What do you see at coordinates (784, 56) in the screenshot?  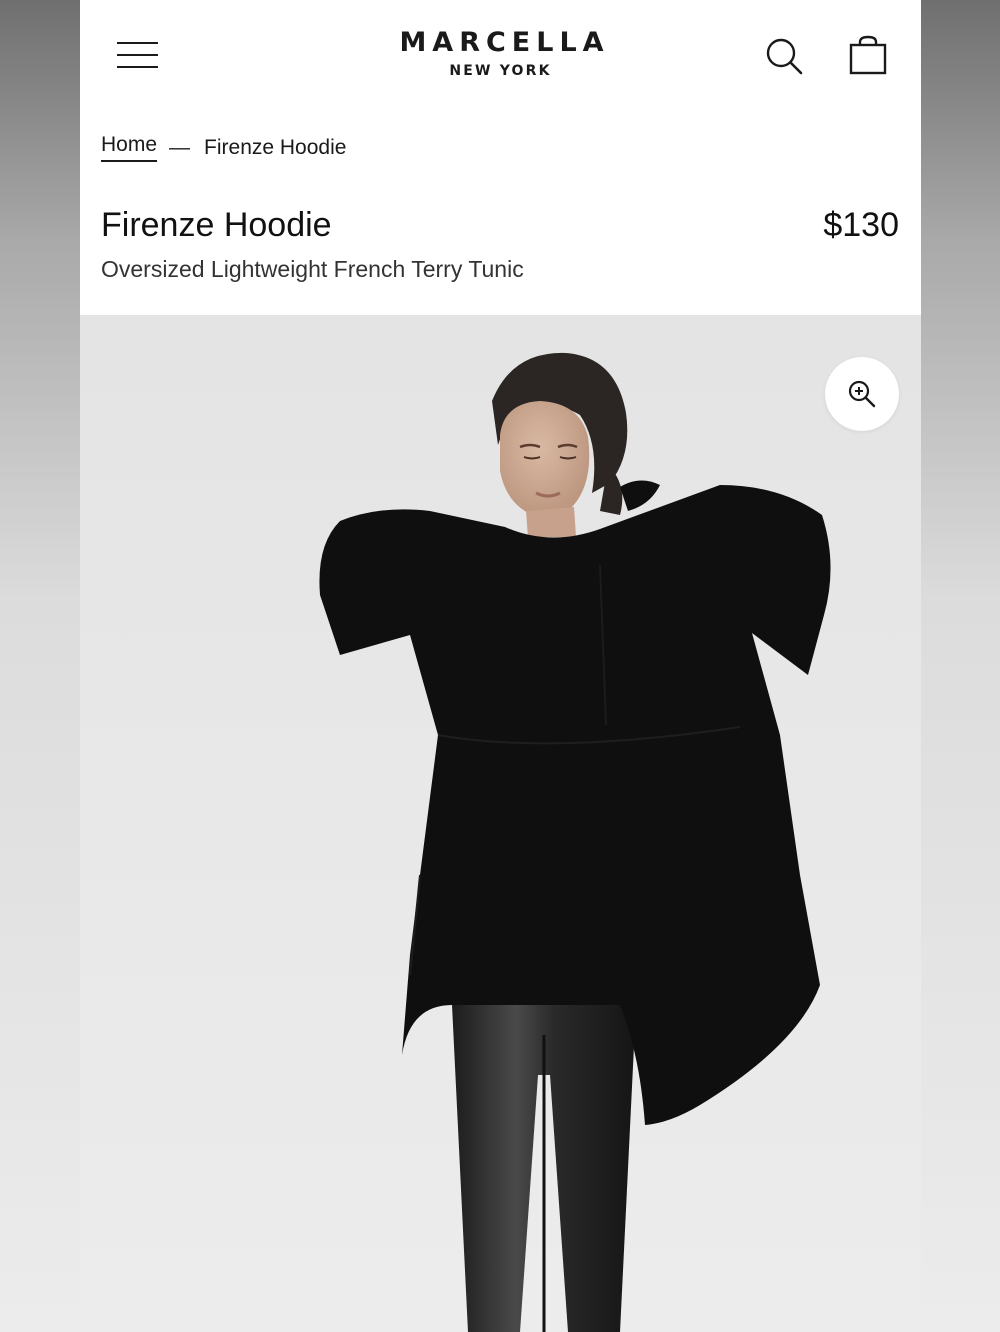 I see `search-icon` at bounding box center [784, 56].